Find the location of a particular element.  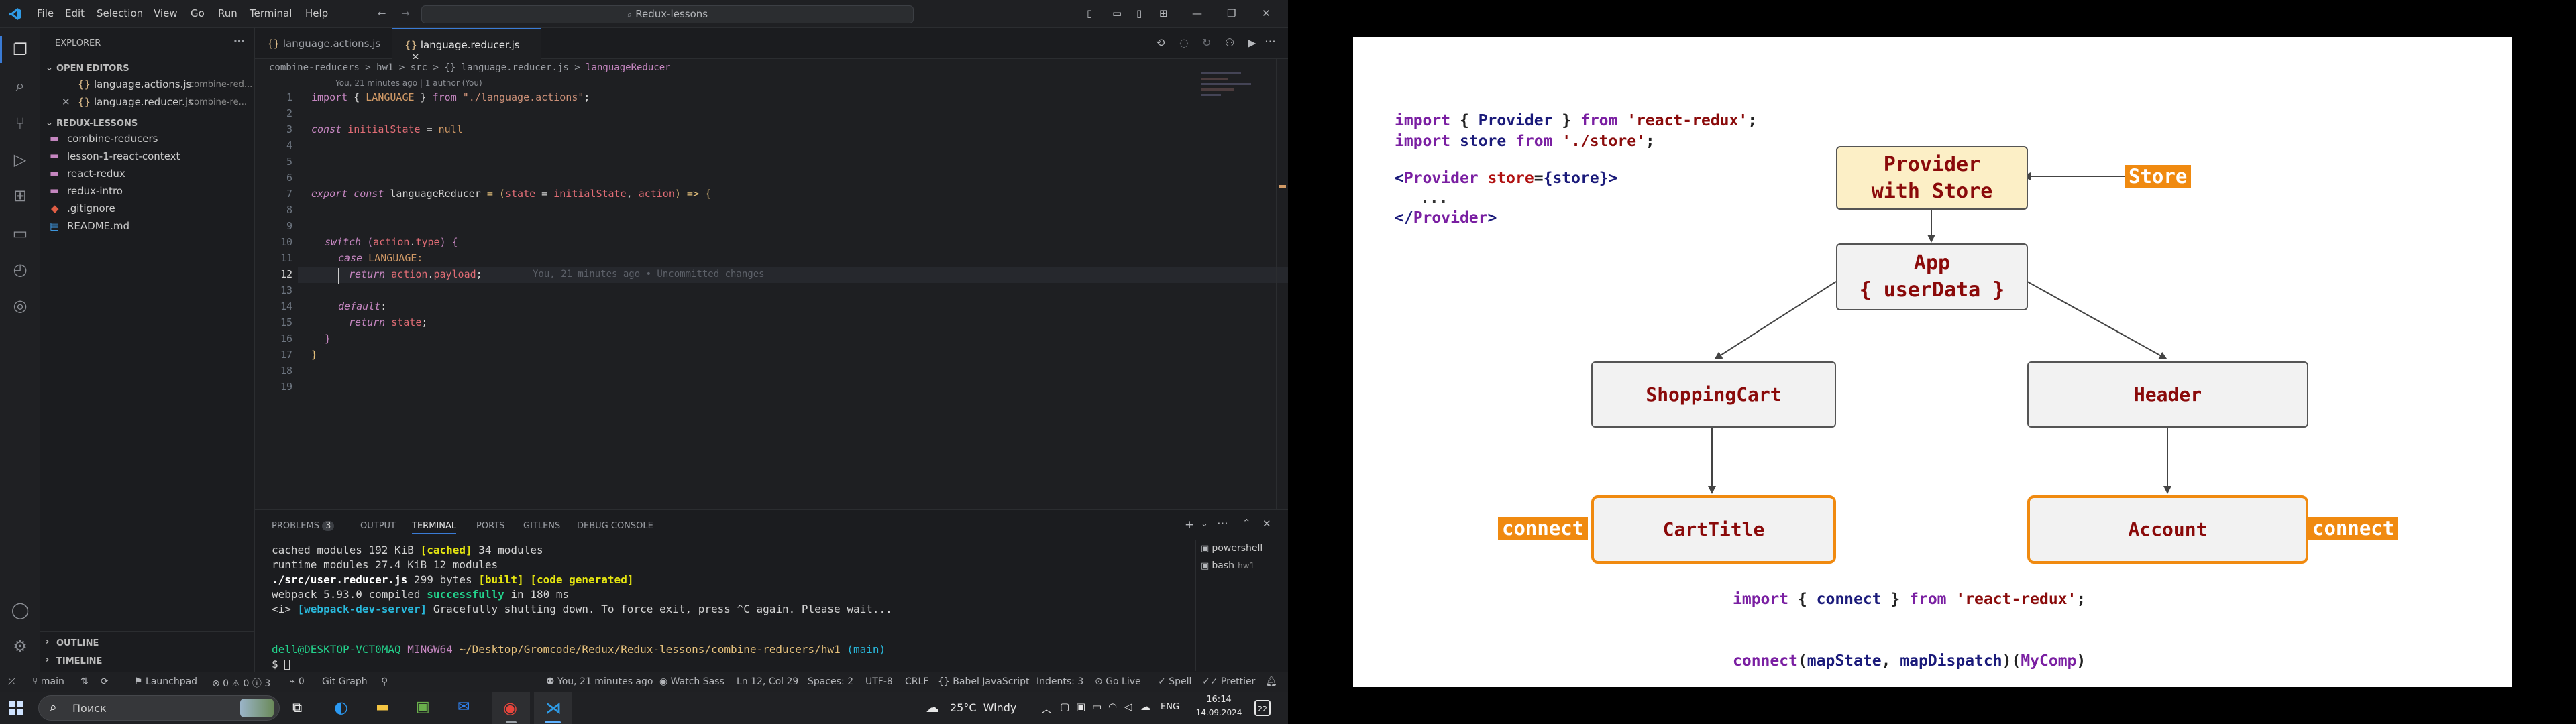

launchpad-button: ⚑ Launchpad is located at coordinates (165, 681).